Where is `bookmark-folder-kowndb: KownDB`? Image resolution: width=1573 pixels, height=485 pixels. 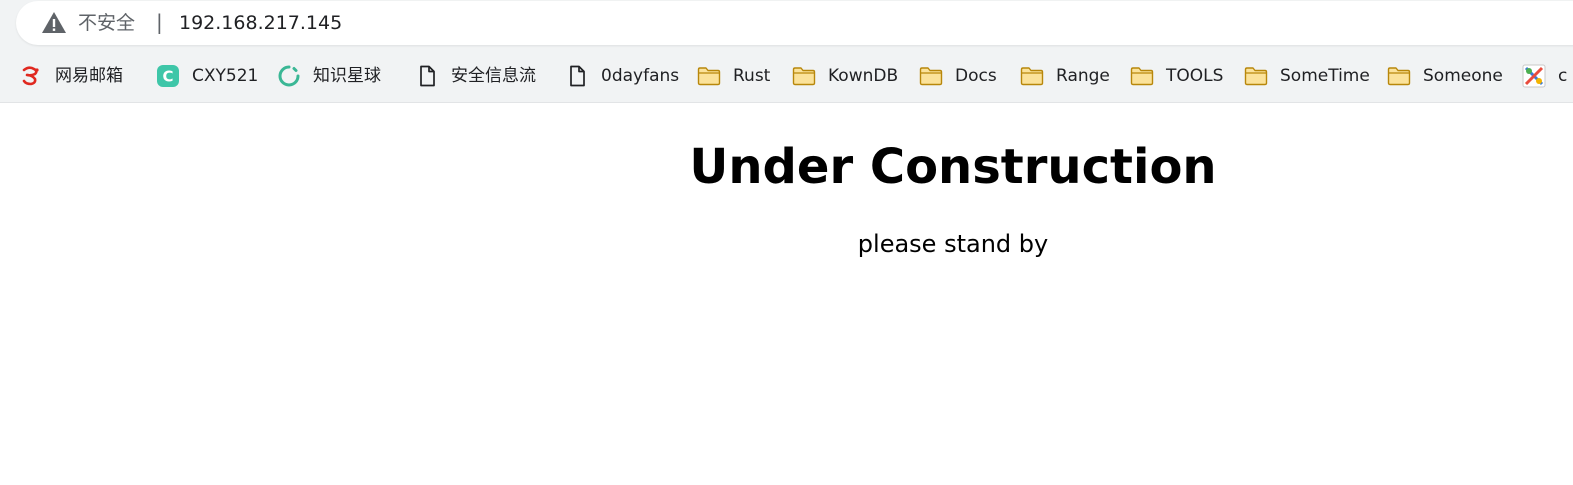
bookmark-folder-kowndb: KownDB is located at coordinates (845, 76).